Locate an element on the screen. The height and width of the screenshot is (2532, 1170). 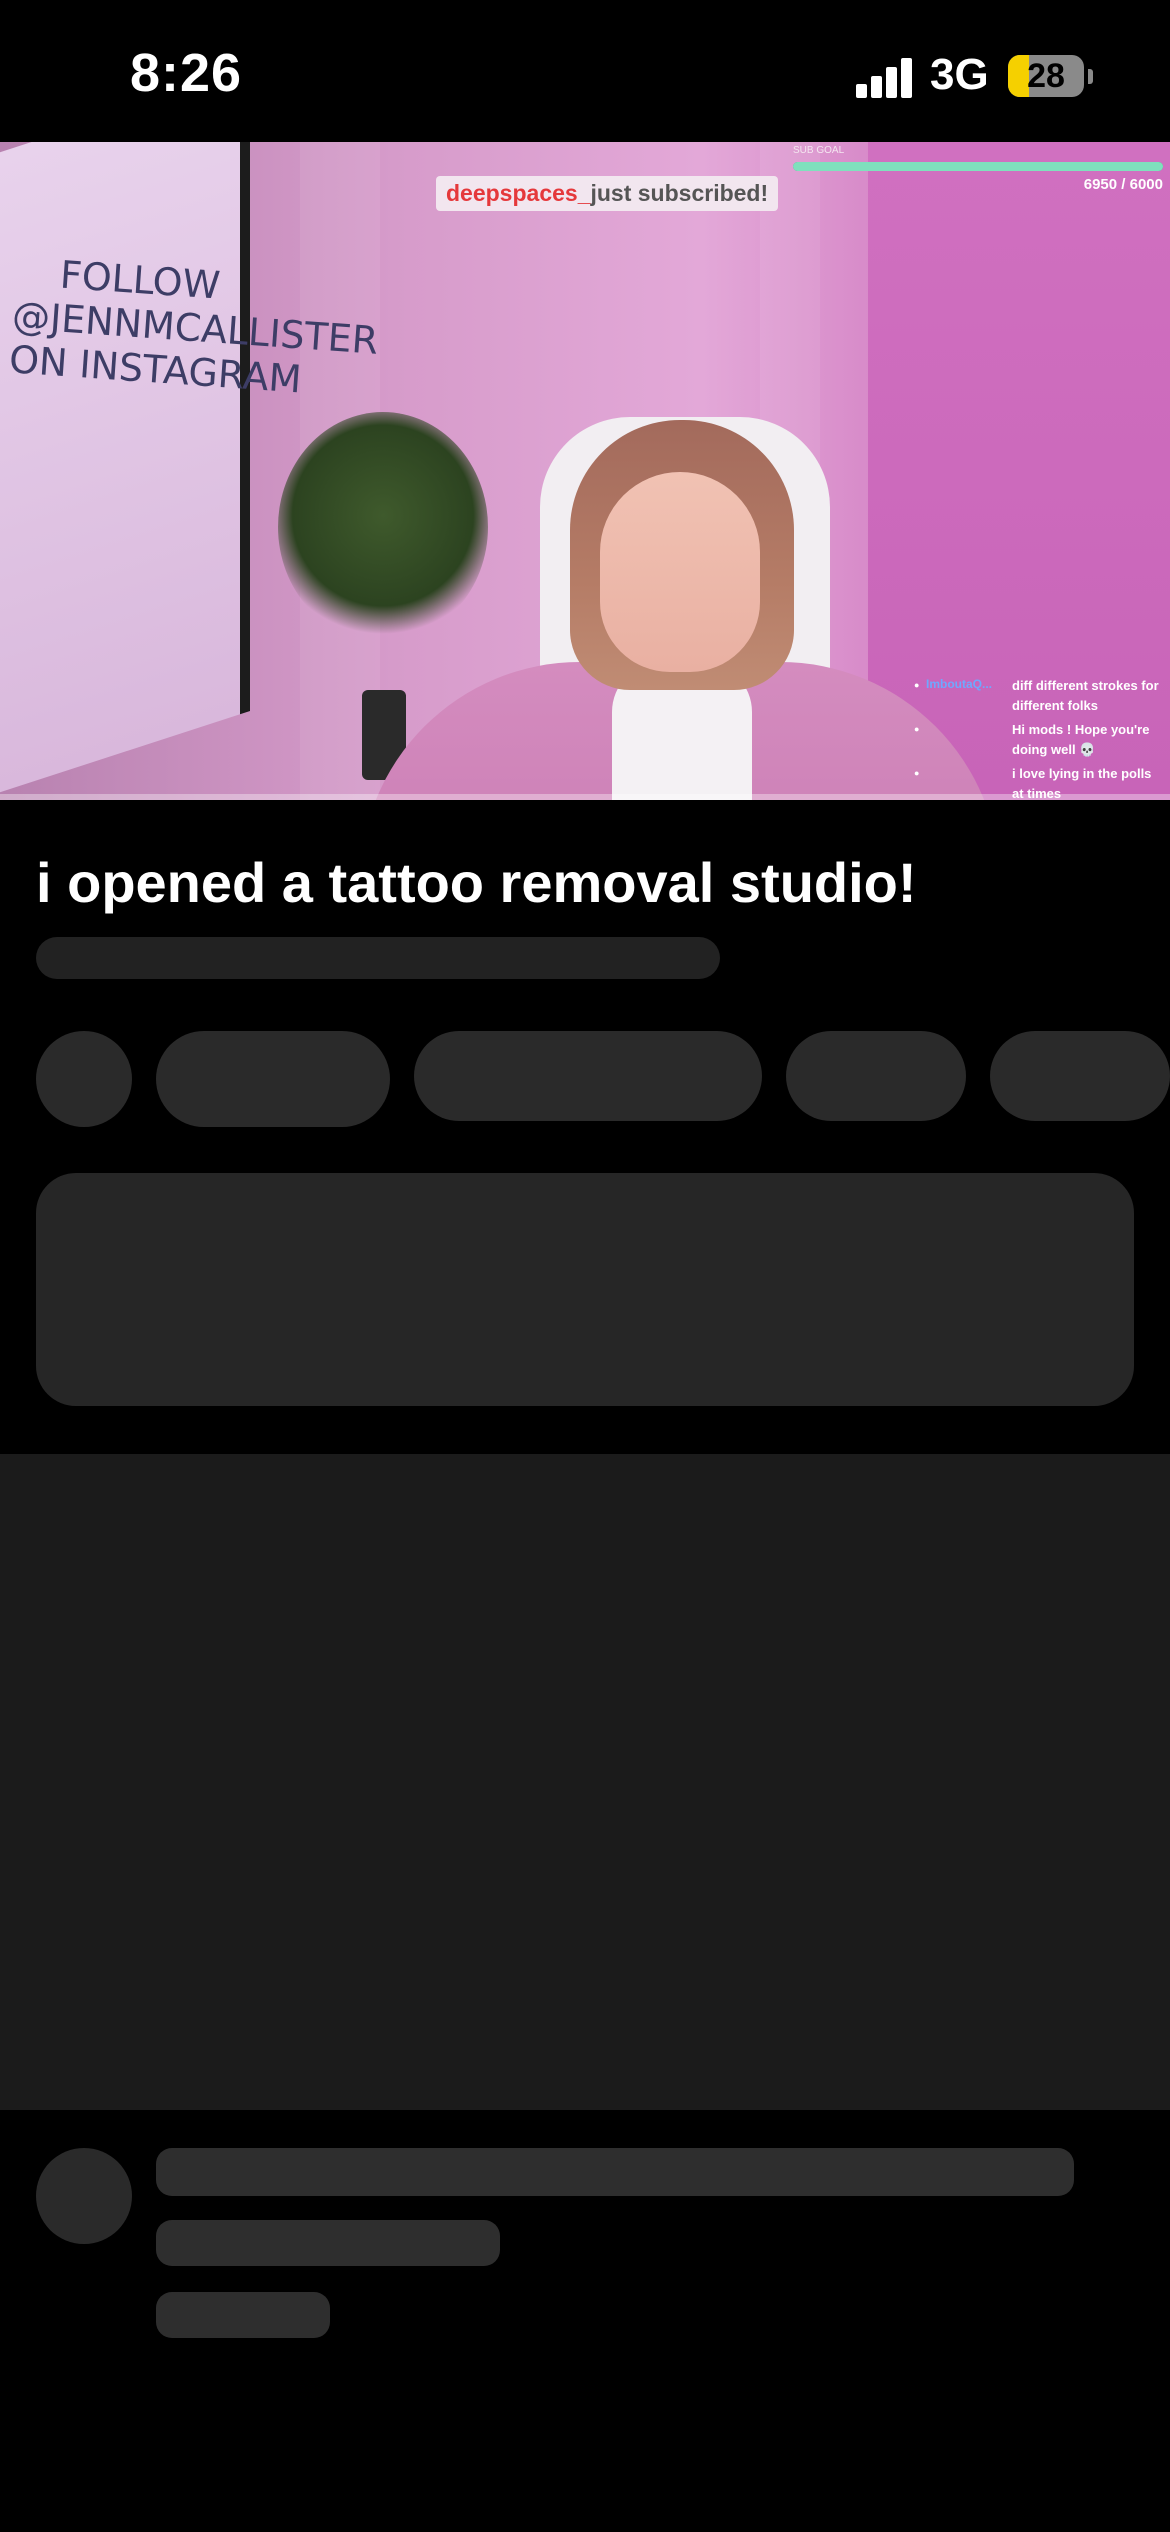
sub-goal-progress-fill is located at coordinates (978, 166).